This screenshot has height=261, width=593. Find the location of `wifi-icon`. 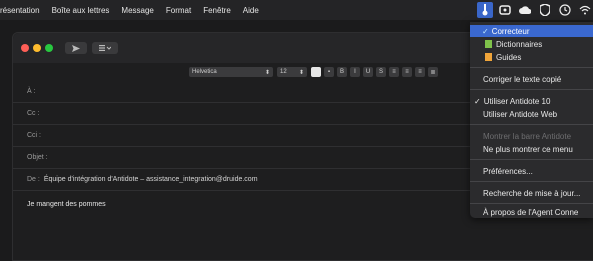

wifi-icon is located at coordinates (585, 10).